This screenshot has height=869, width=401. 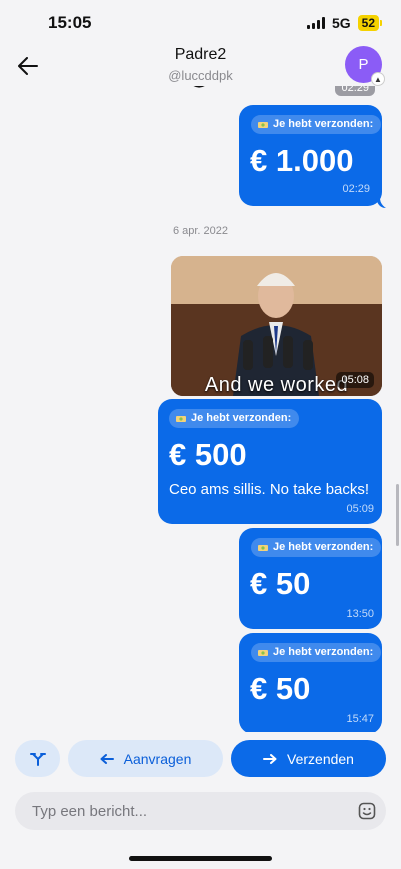 What do you see at coordinates (208, 454) in the screenshot?
I see `payment-amount: € 500` at bounding box center [208, 454].